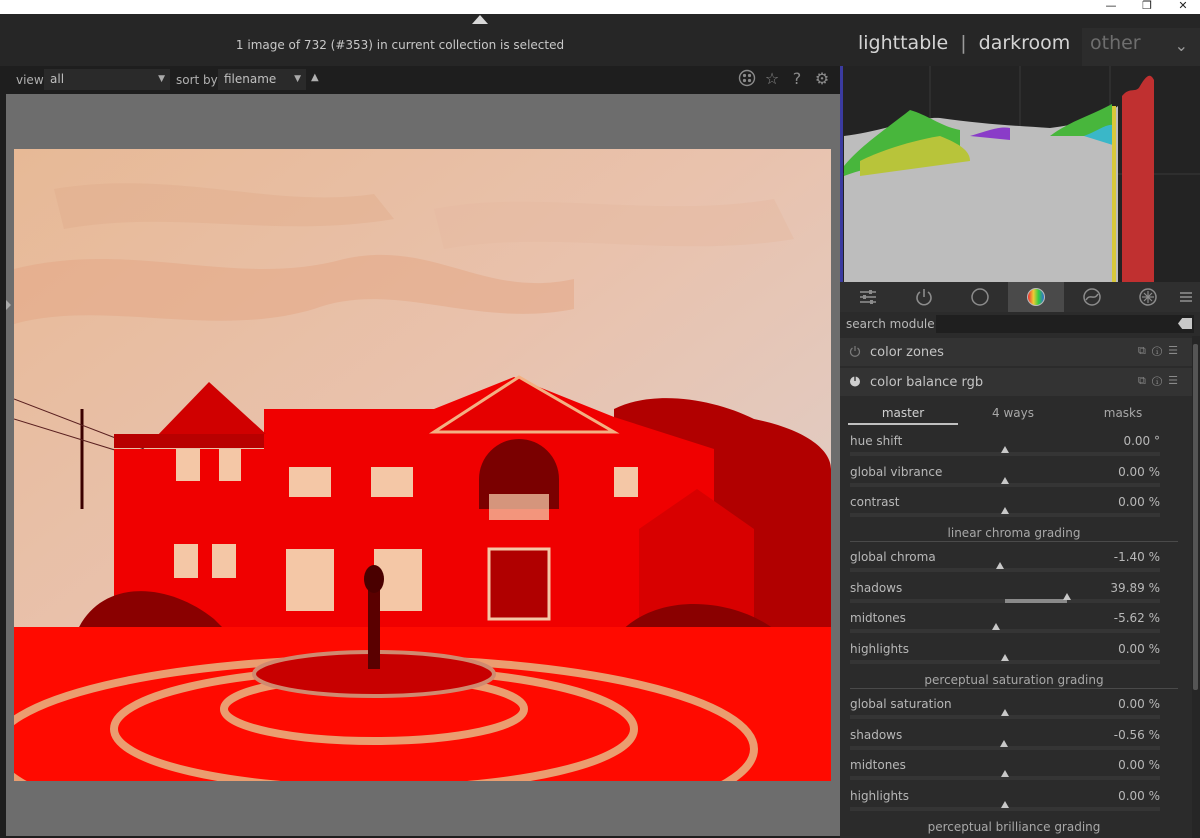  Describe the element at coordinates (1016, 382) in the screenshot. I see `module-color-balance-rgb: color balance rgb ⧉ⓘ☰` at that location.